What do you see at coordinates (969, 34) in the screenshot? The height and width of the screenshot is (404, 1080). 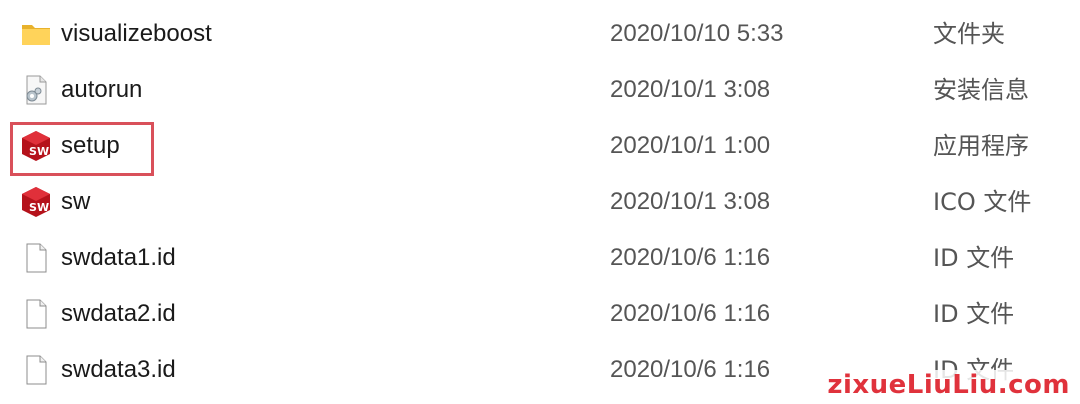 I see `file-type: 文件夹` at bounding box center [969, 34].